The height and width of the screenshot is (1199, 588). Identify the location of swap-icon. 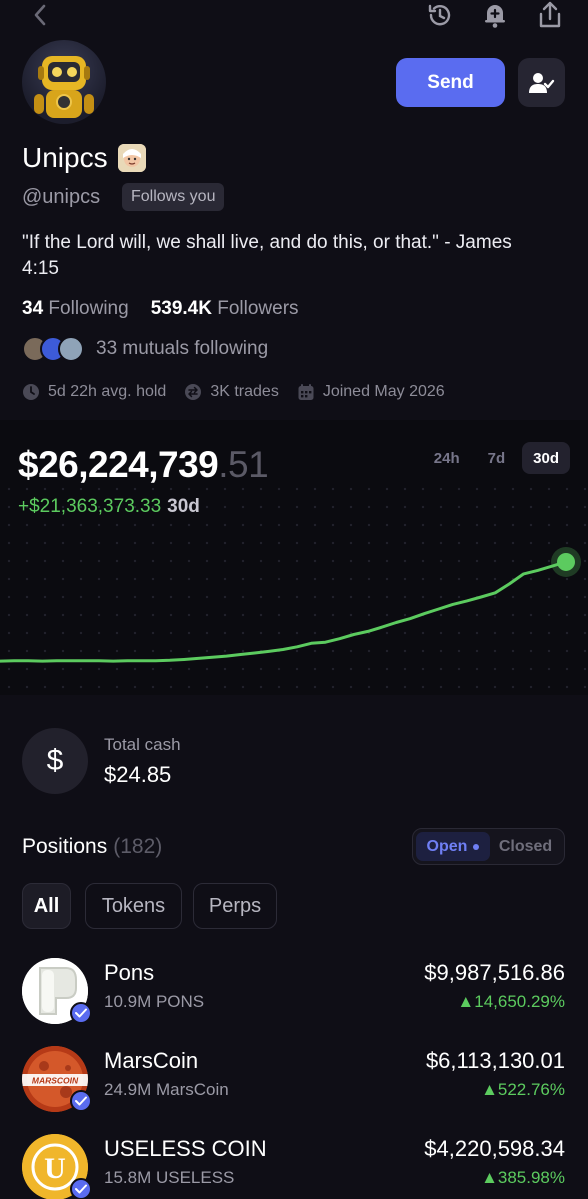
(193, 392).